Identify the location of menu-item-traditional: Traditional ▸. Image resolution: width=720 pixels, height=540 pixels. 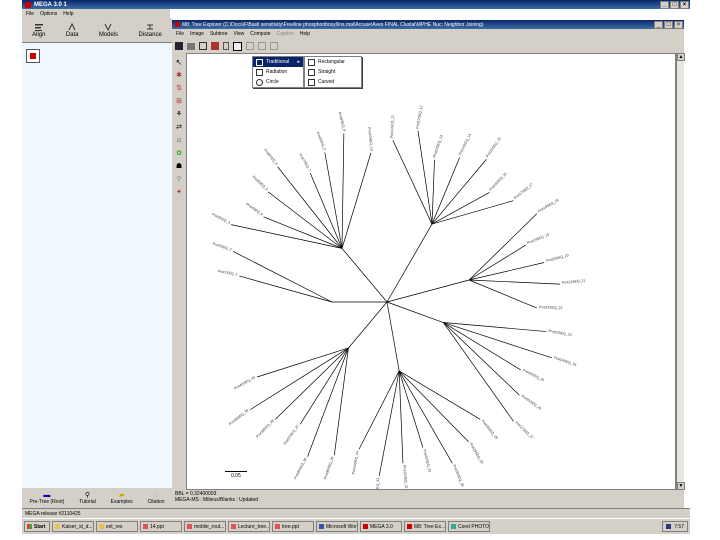
(278, 62).